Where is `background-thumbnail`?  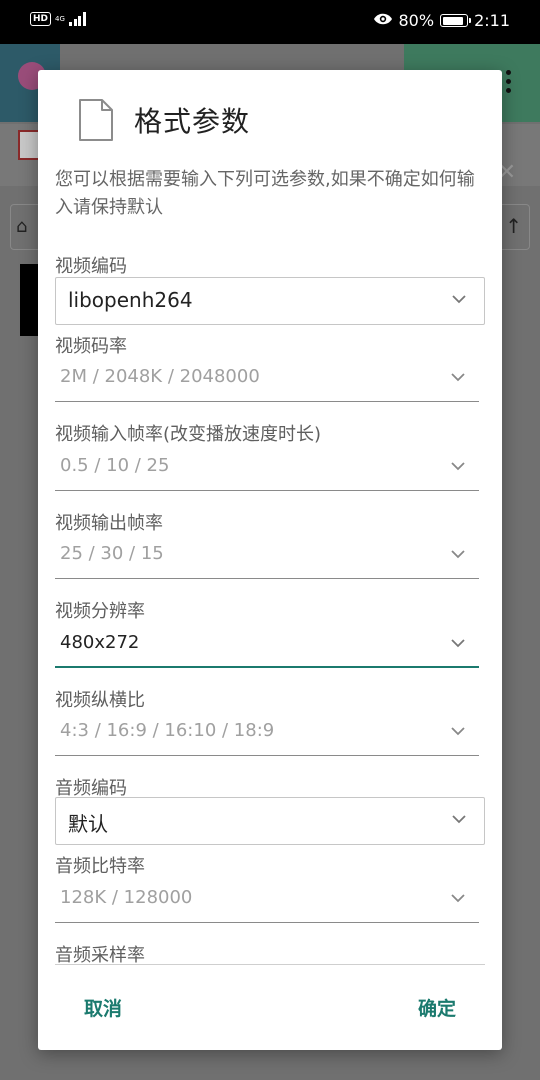 background-thumbnail is located at coordinates (30, 300).